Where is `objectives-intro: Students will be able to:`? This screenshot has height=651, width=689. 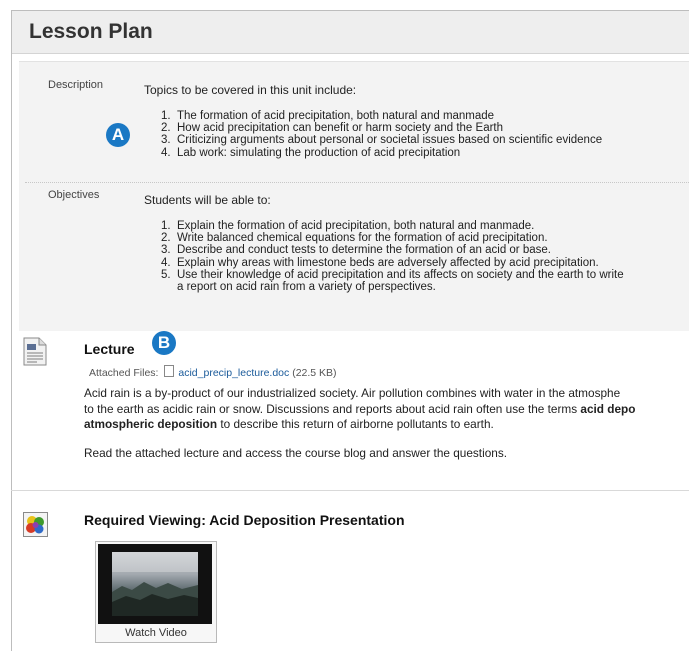 objectives-intro: Students will be able to: is located at coordinates (207, 200).